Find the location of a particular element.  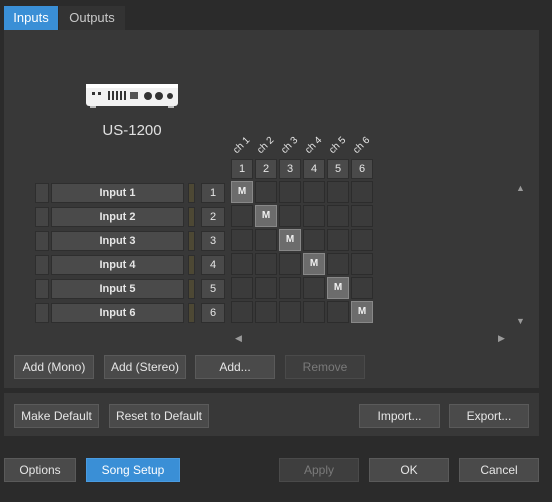

add-stereo-button: Add (Stereo) is located at coordinates (145, 367).